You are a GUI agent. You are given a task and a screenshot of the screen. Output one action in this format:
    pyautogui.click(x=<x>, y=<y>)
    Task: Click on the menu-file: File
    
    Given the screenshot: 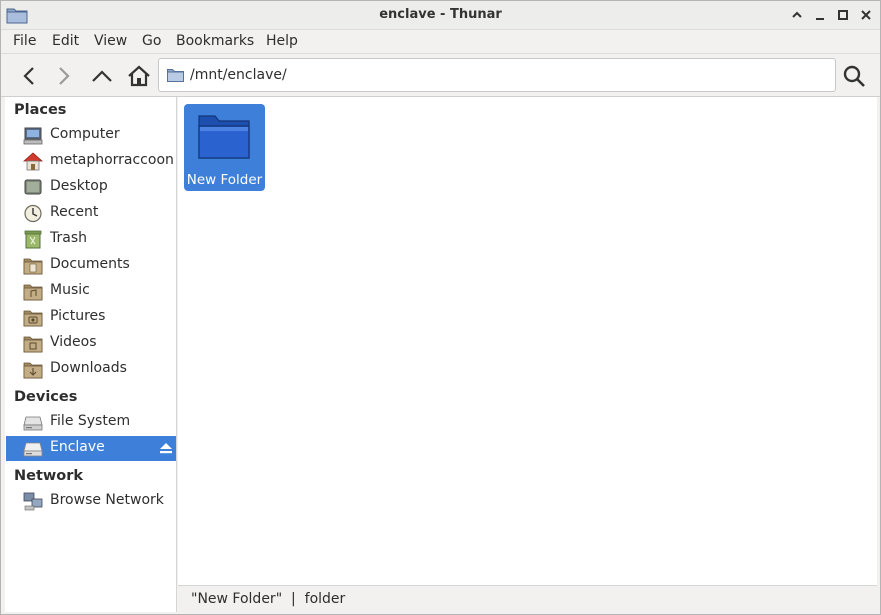 What is the action you would take?
    pyautogui.click(x=24, y=41)
    